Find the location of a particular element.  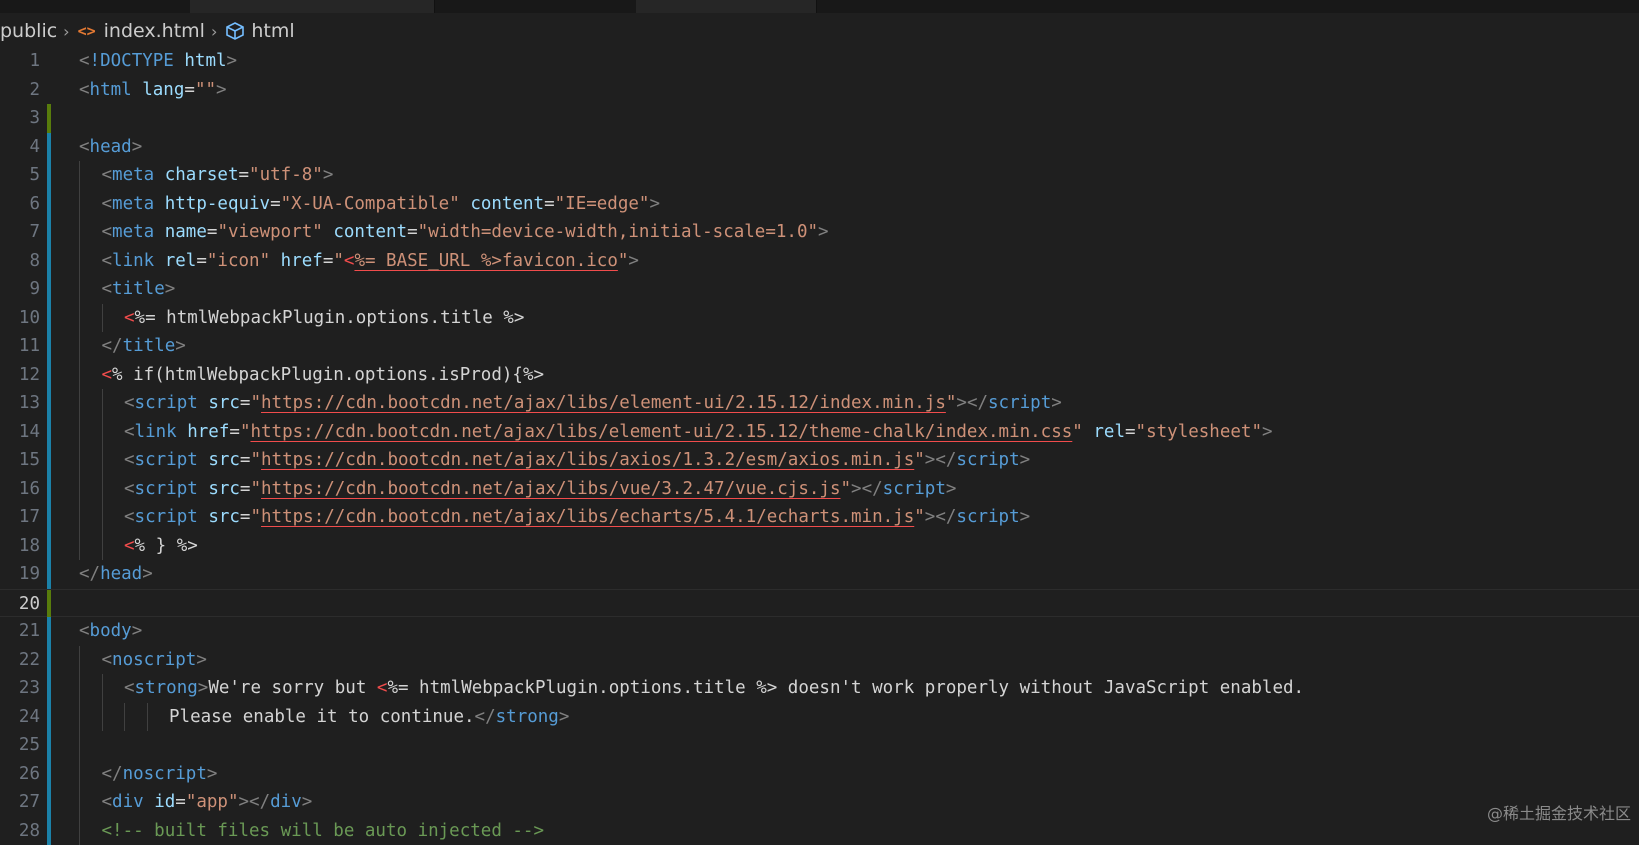

code-token: meta is located at coordinates (138, 232).